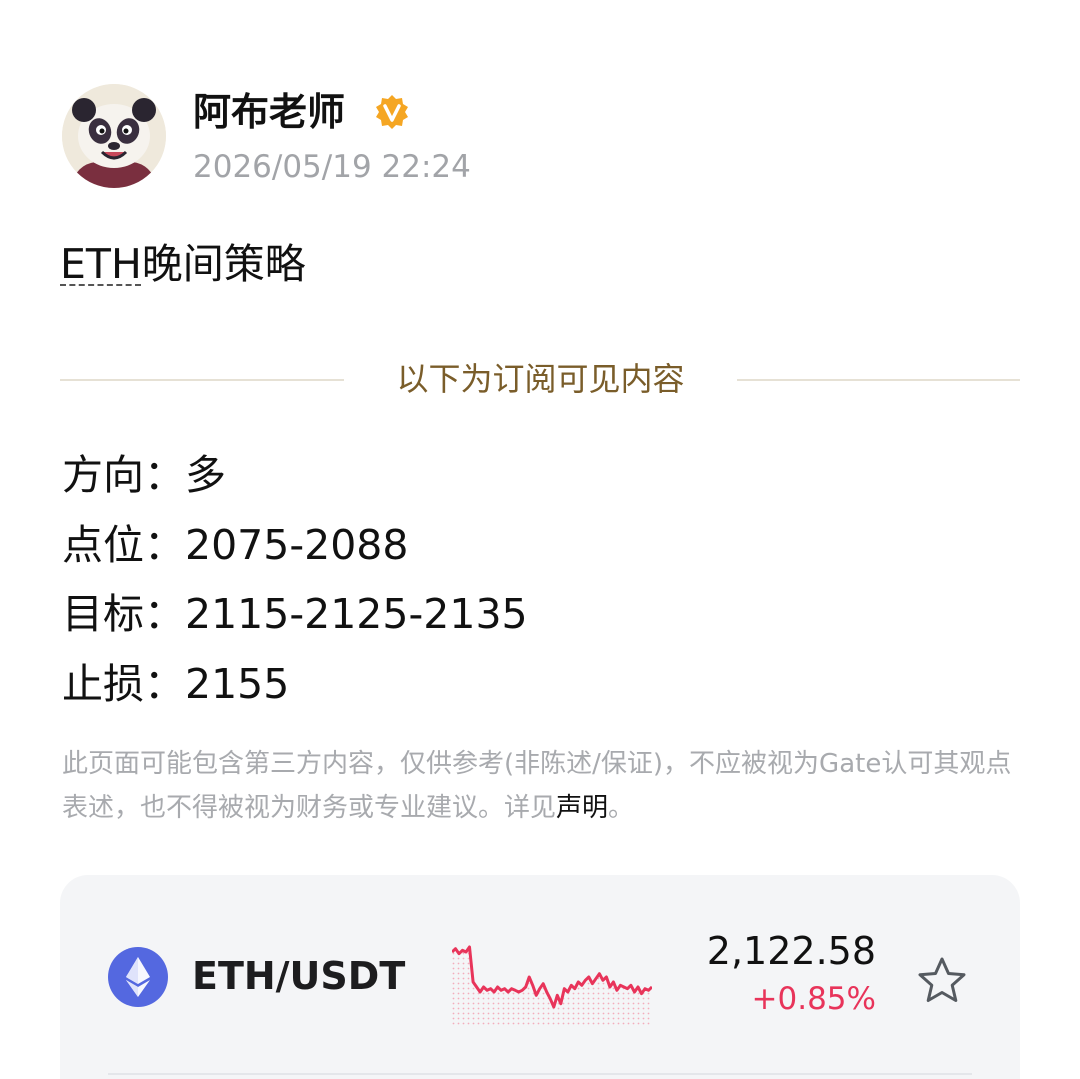 Image resolution: width=1080 pixels, height=1079 pixels. What do you see at coordinates (813, 999) in the screenshot?
I see `price-change: +0.85%` at bounding box center [813, 999].